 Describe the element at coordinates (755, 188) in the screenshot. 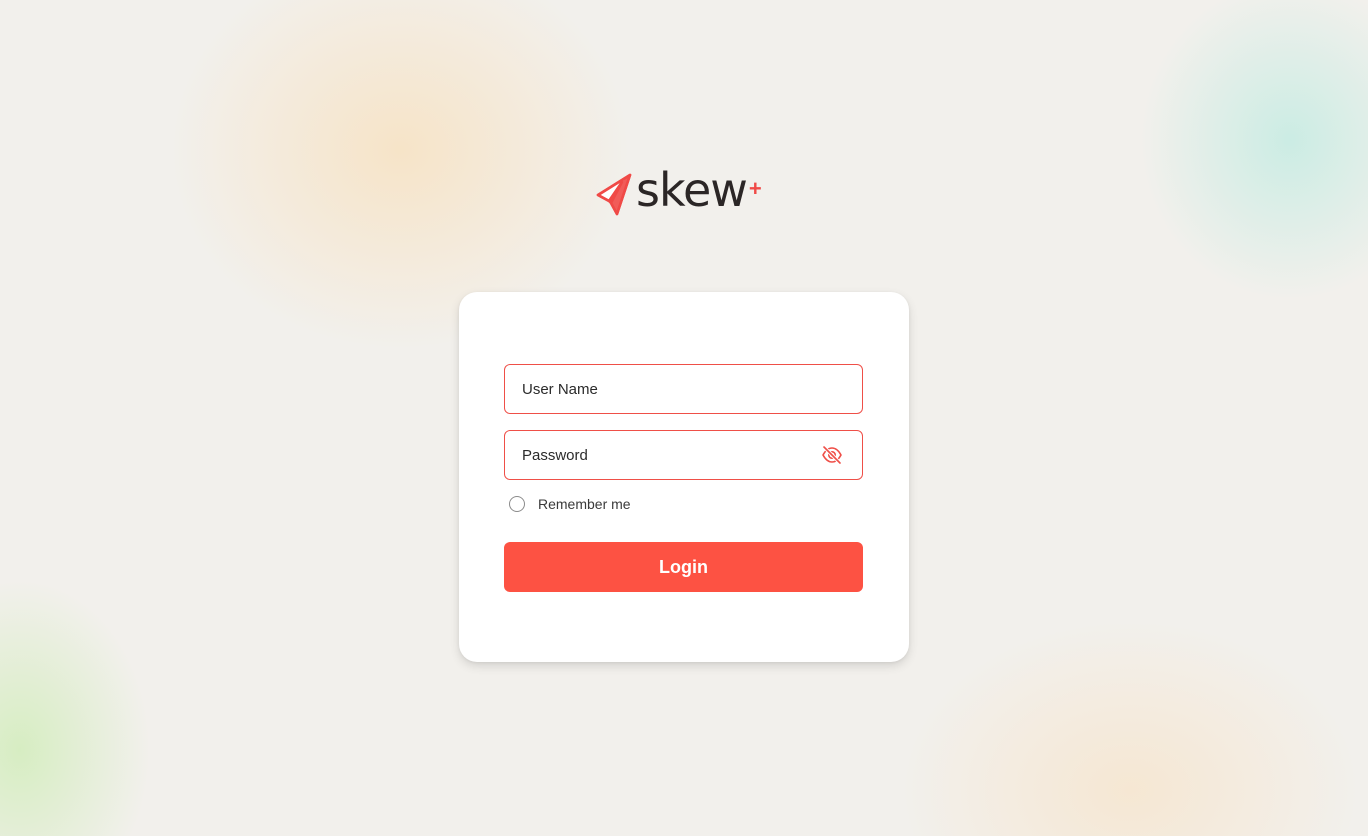

I see `logo-plus: +` at that location.